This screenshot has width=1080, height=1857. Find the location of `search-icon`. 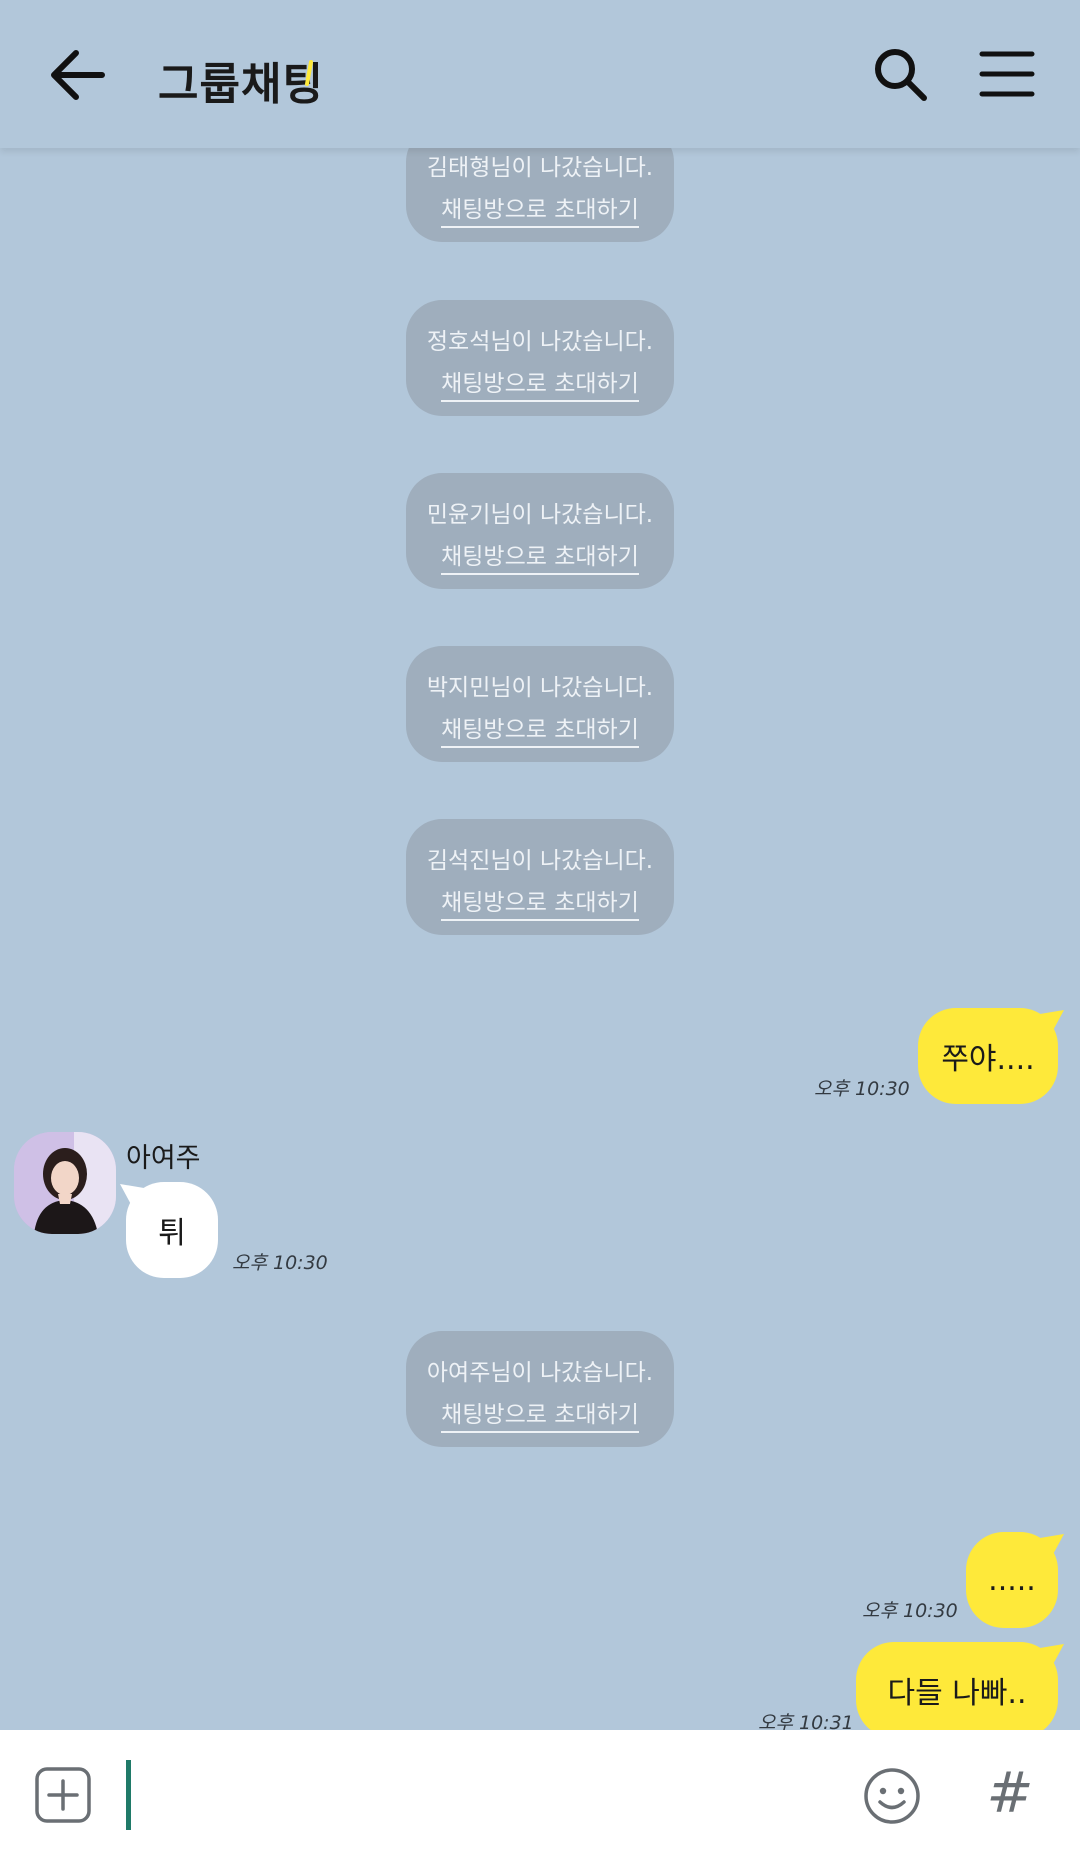

search-icon is located at coordinates (900, 74).